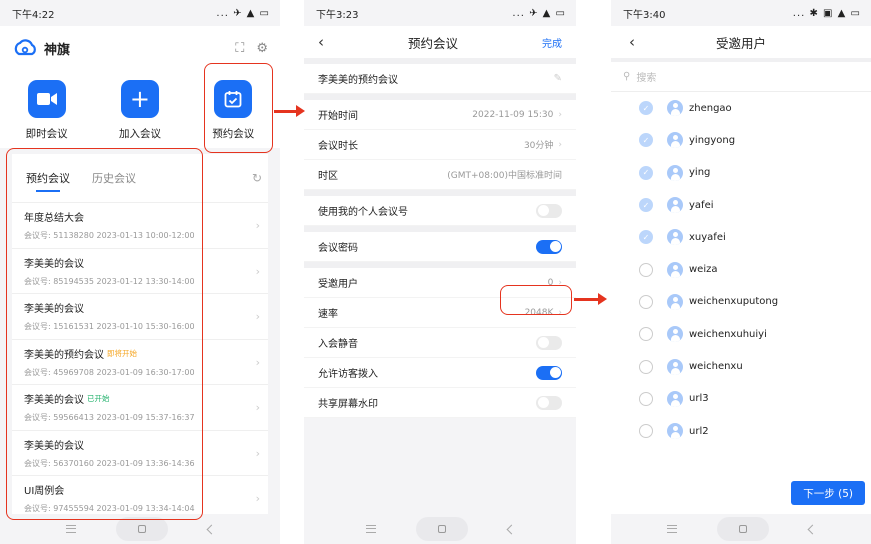 This screenshot has height=544, width=871. What do you see at coordinates (440, 13) in the screenshot?
I see `status-bar: 下午3:23 ... ✈ ▲ ▭` at bounding box center [440, 13].